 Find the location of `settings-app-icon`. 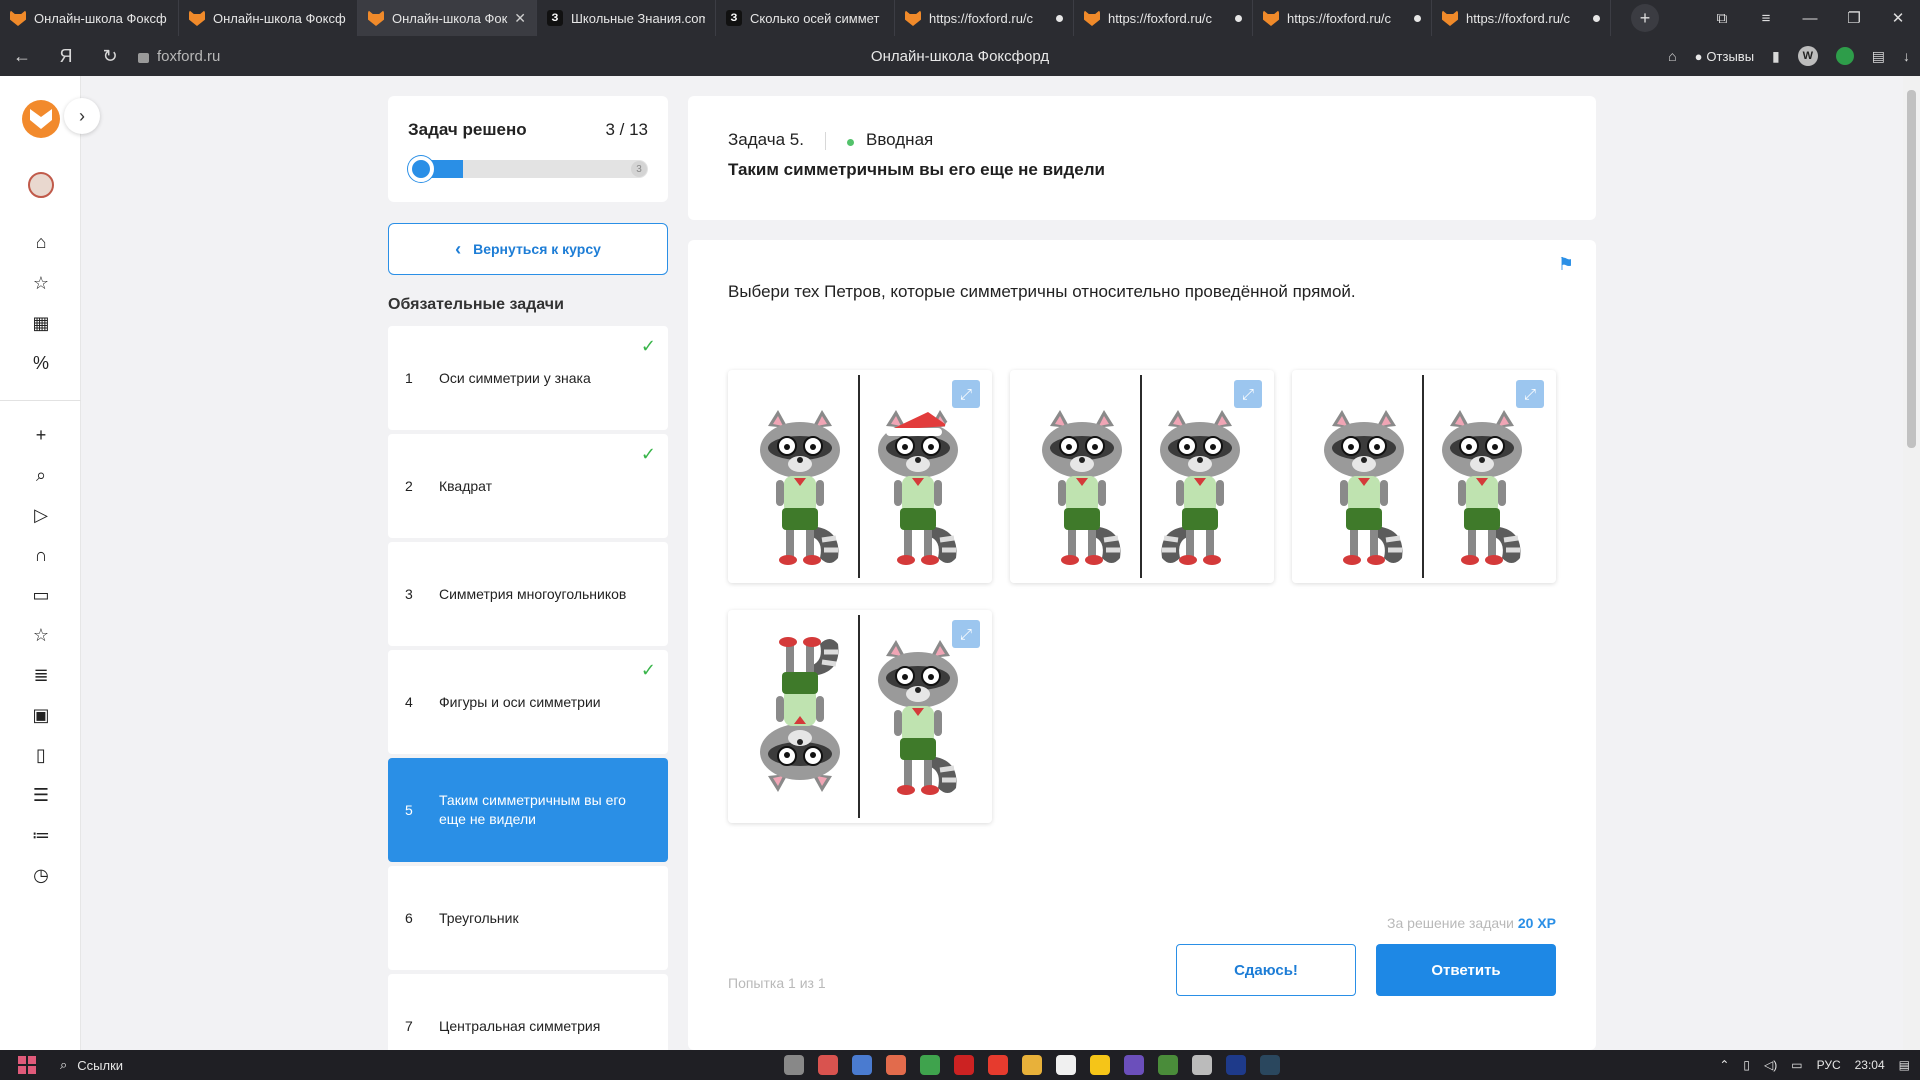

settings-app-icon is located at coordinates (794, 1065).